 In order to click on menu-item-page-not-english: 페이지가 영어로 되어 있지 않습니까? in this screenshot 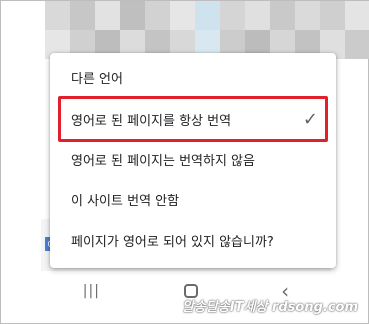, I will do `click(193, 240)`.